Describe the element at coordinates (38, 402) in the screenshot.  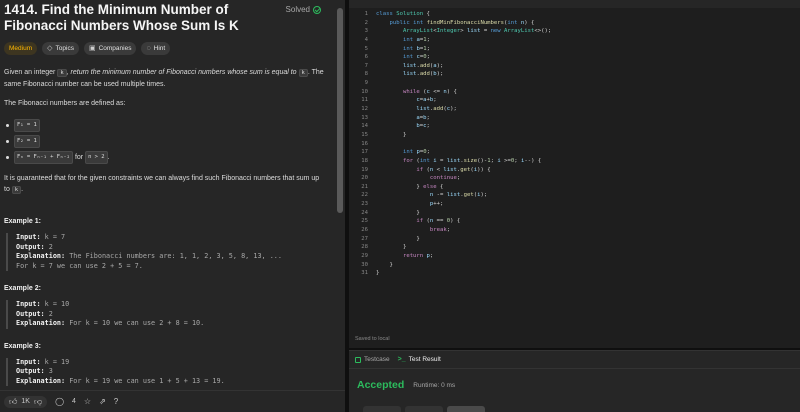
I see `thumbs-down-icon: 👎︎` at that location.